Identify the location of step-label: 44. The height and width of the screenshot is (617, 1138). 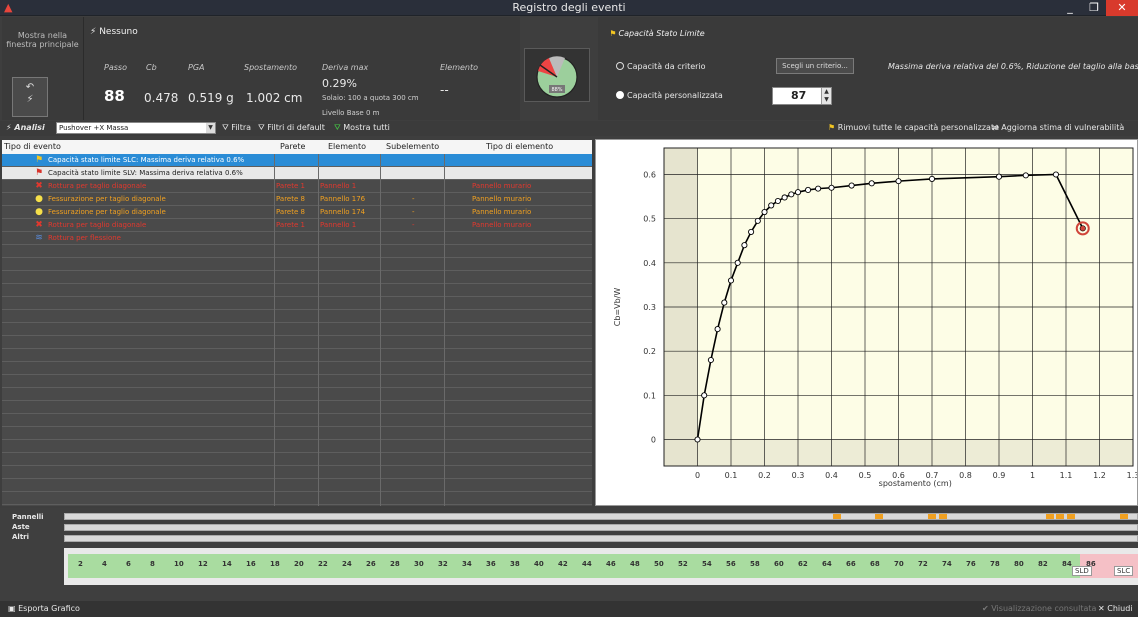
(587, 564).